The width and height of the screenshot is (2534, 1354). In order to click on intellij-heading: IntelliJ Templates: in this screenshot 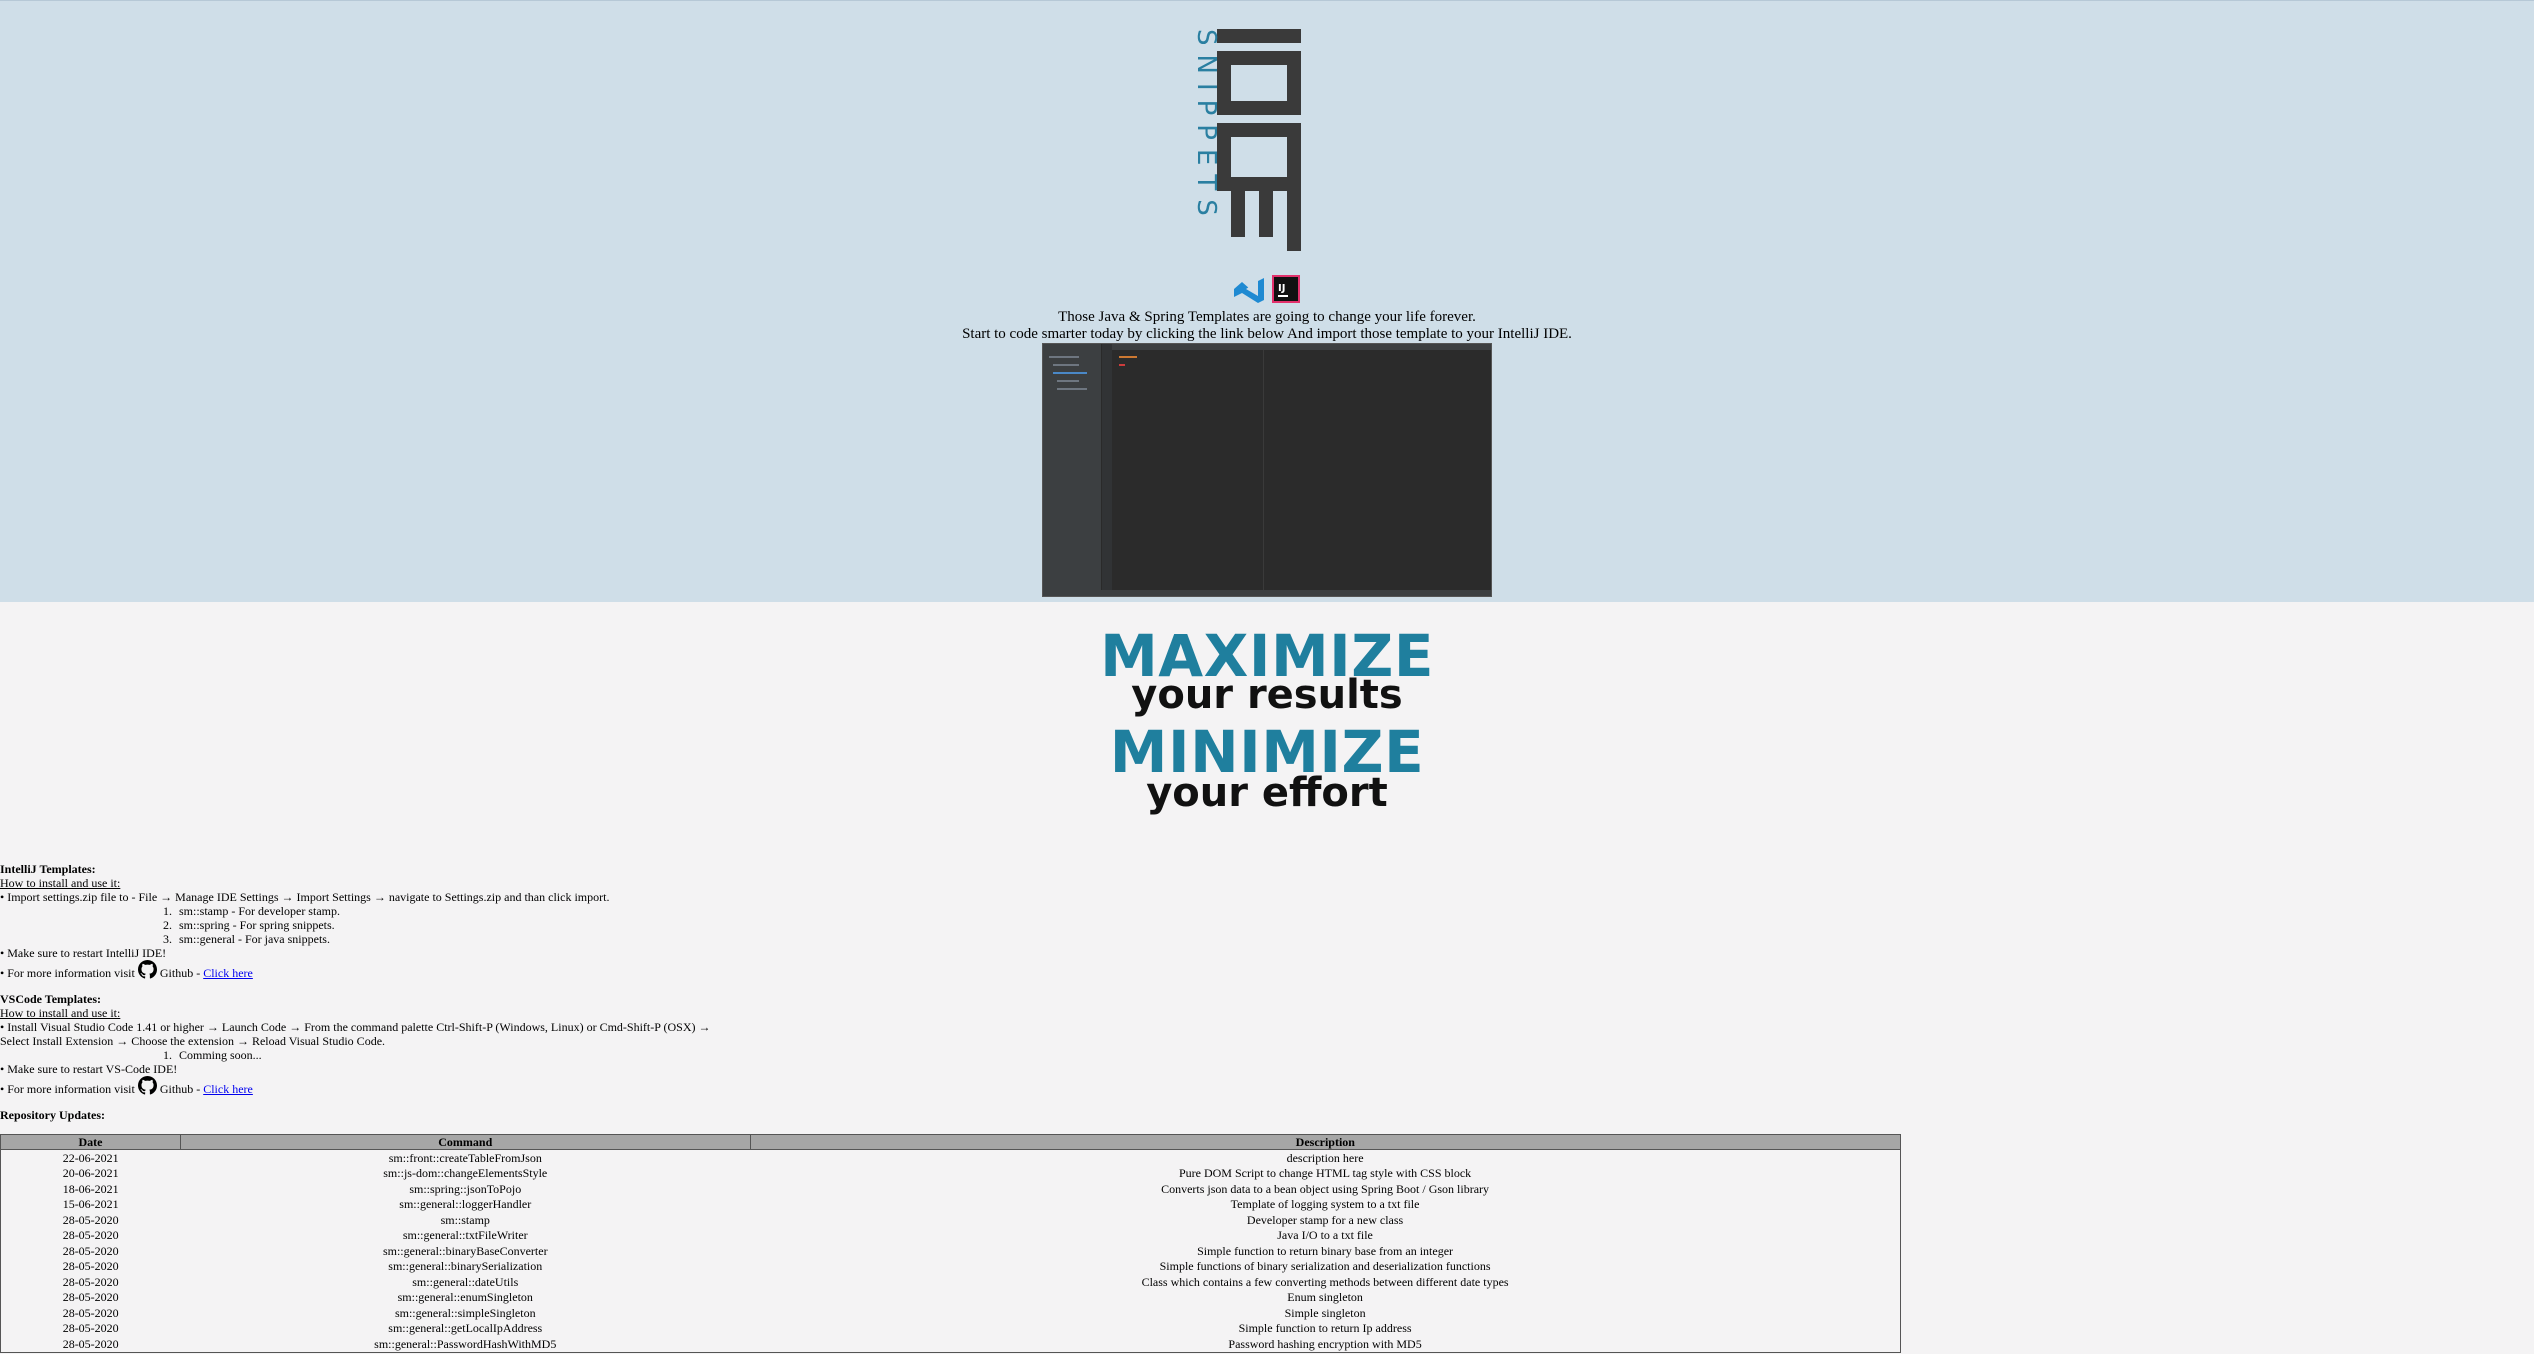, I will do `click(48, 869)`.